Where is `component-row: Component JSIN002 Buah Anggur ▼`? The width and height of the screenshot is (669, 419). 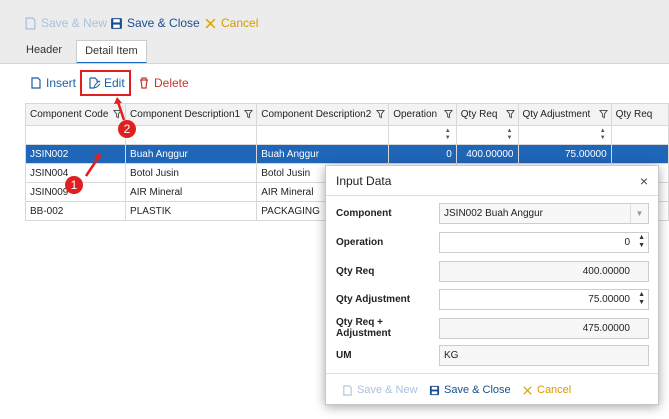 component-row: Component JSIN002 Buah Anggur ▼ is located at coordinates (492, 213).